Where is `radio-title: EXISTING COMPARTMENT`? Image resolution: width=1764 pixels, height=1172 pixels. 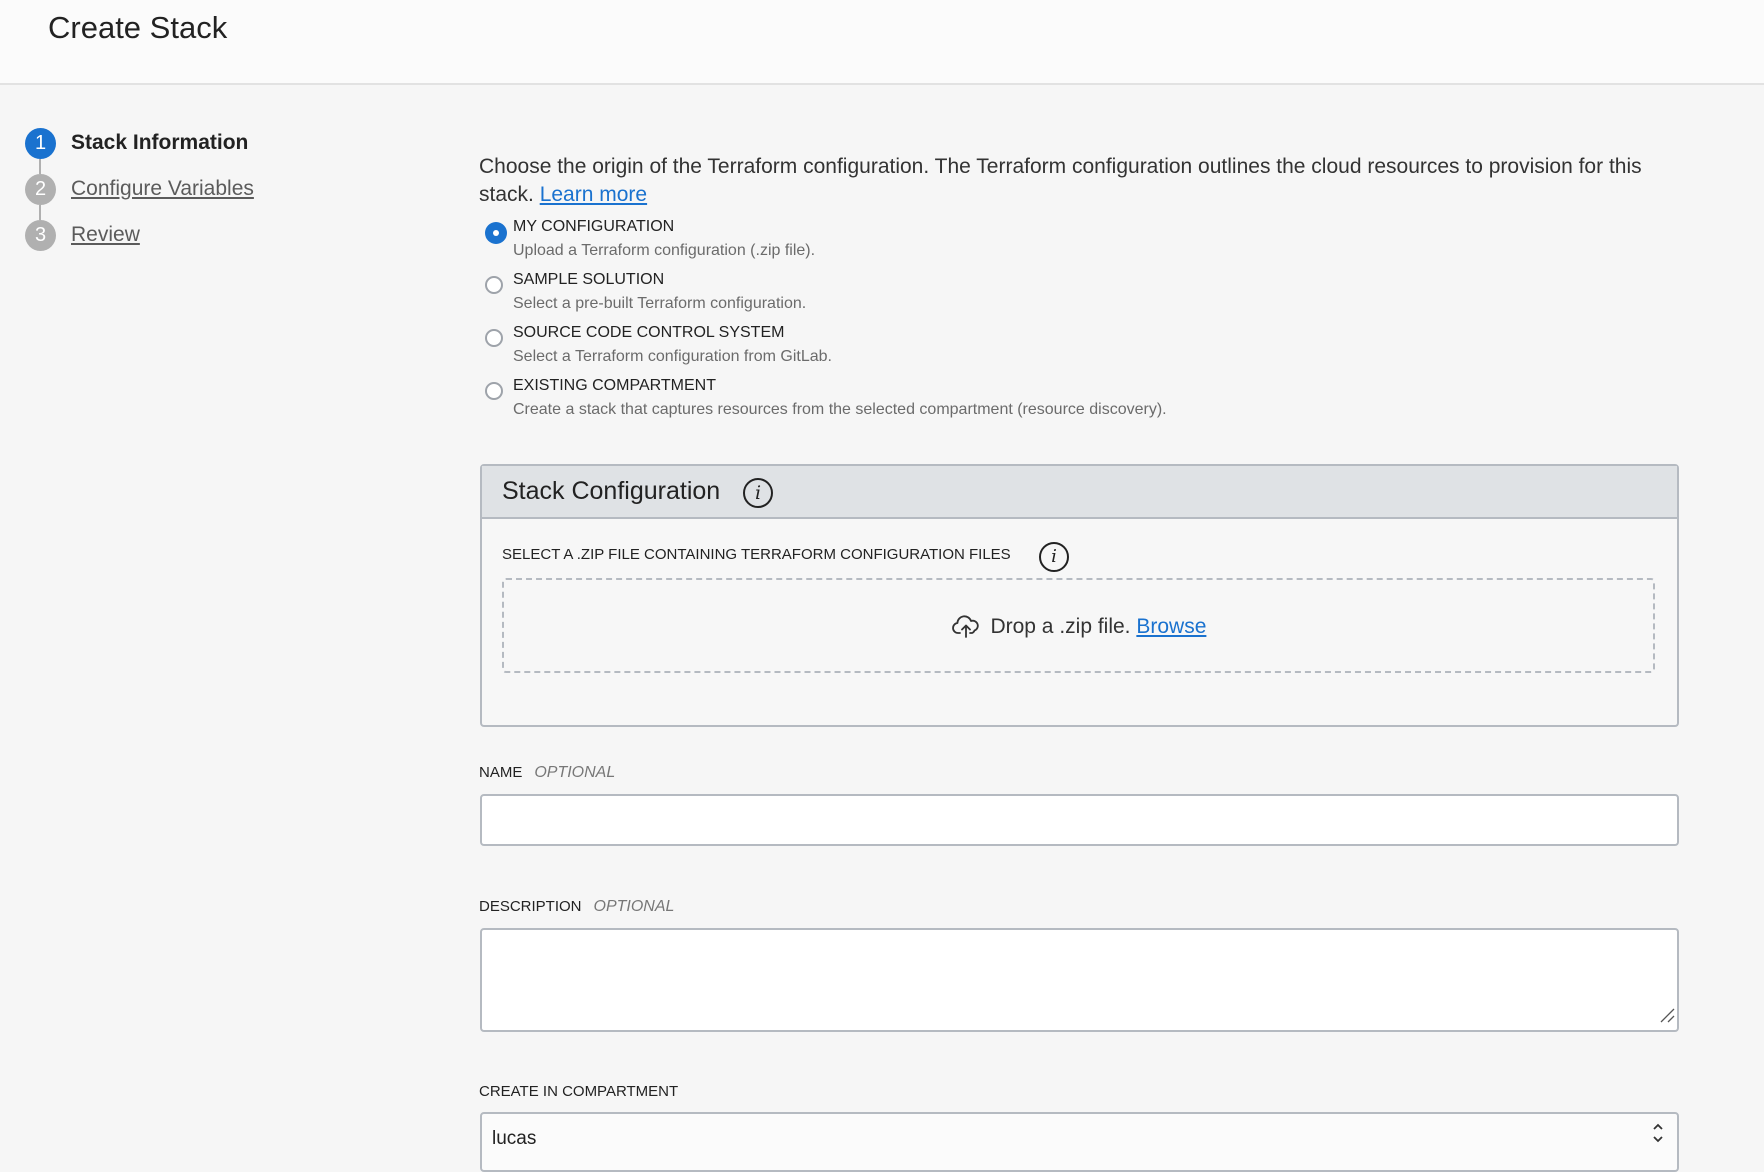 radio-title: EXISTING COMPARTMENT is located at coordinates (614, 385).